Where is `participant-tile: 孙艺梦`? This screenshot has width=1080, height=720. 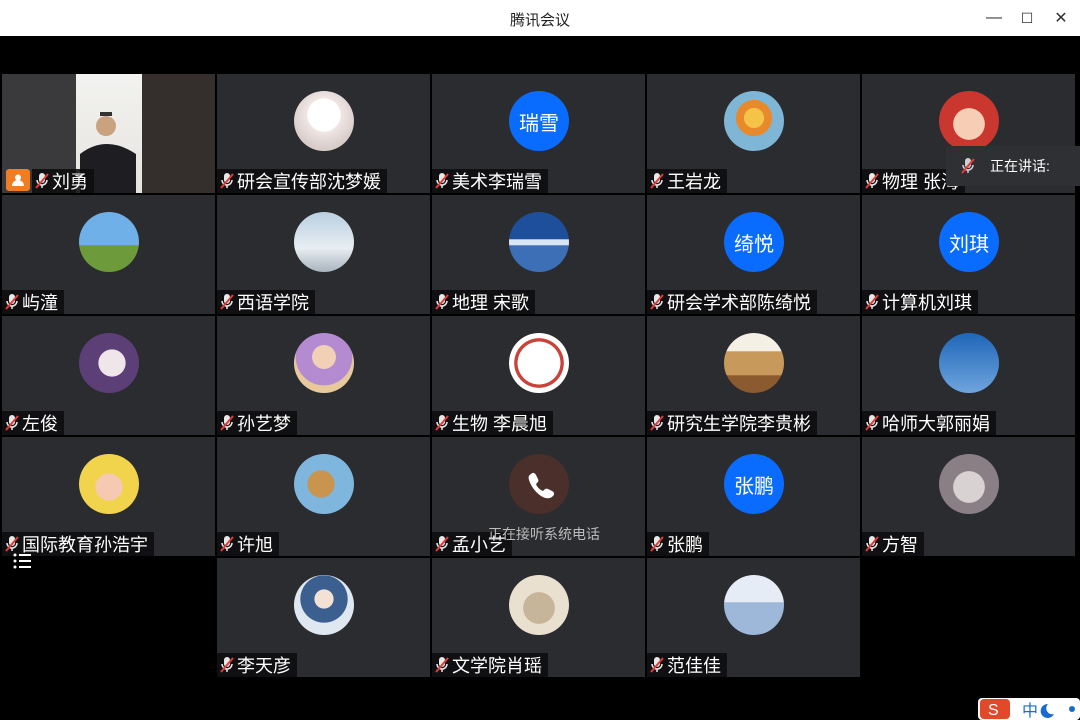
participant-tile: 孙艺梦 is located at coordinates (323, 375).